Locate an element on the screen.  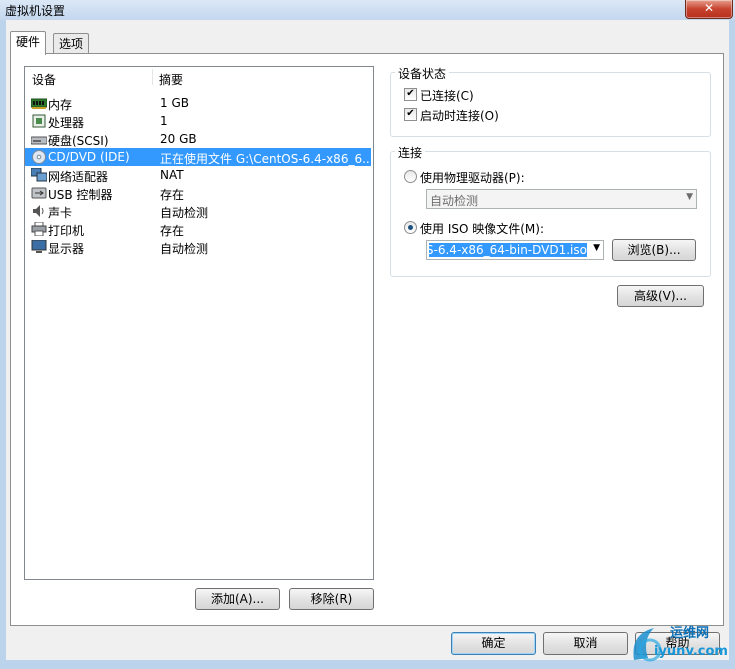
device-name: 声卡 is located at coordinates (60, 213).